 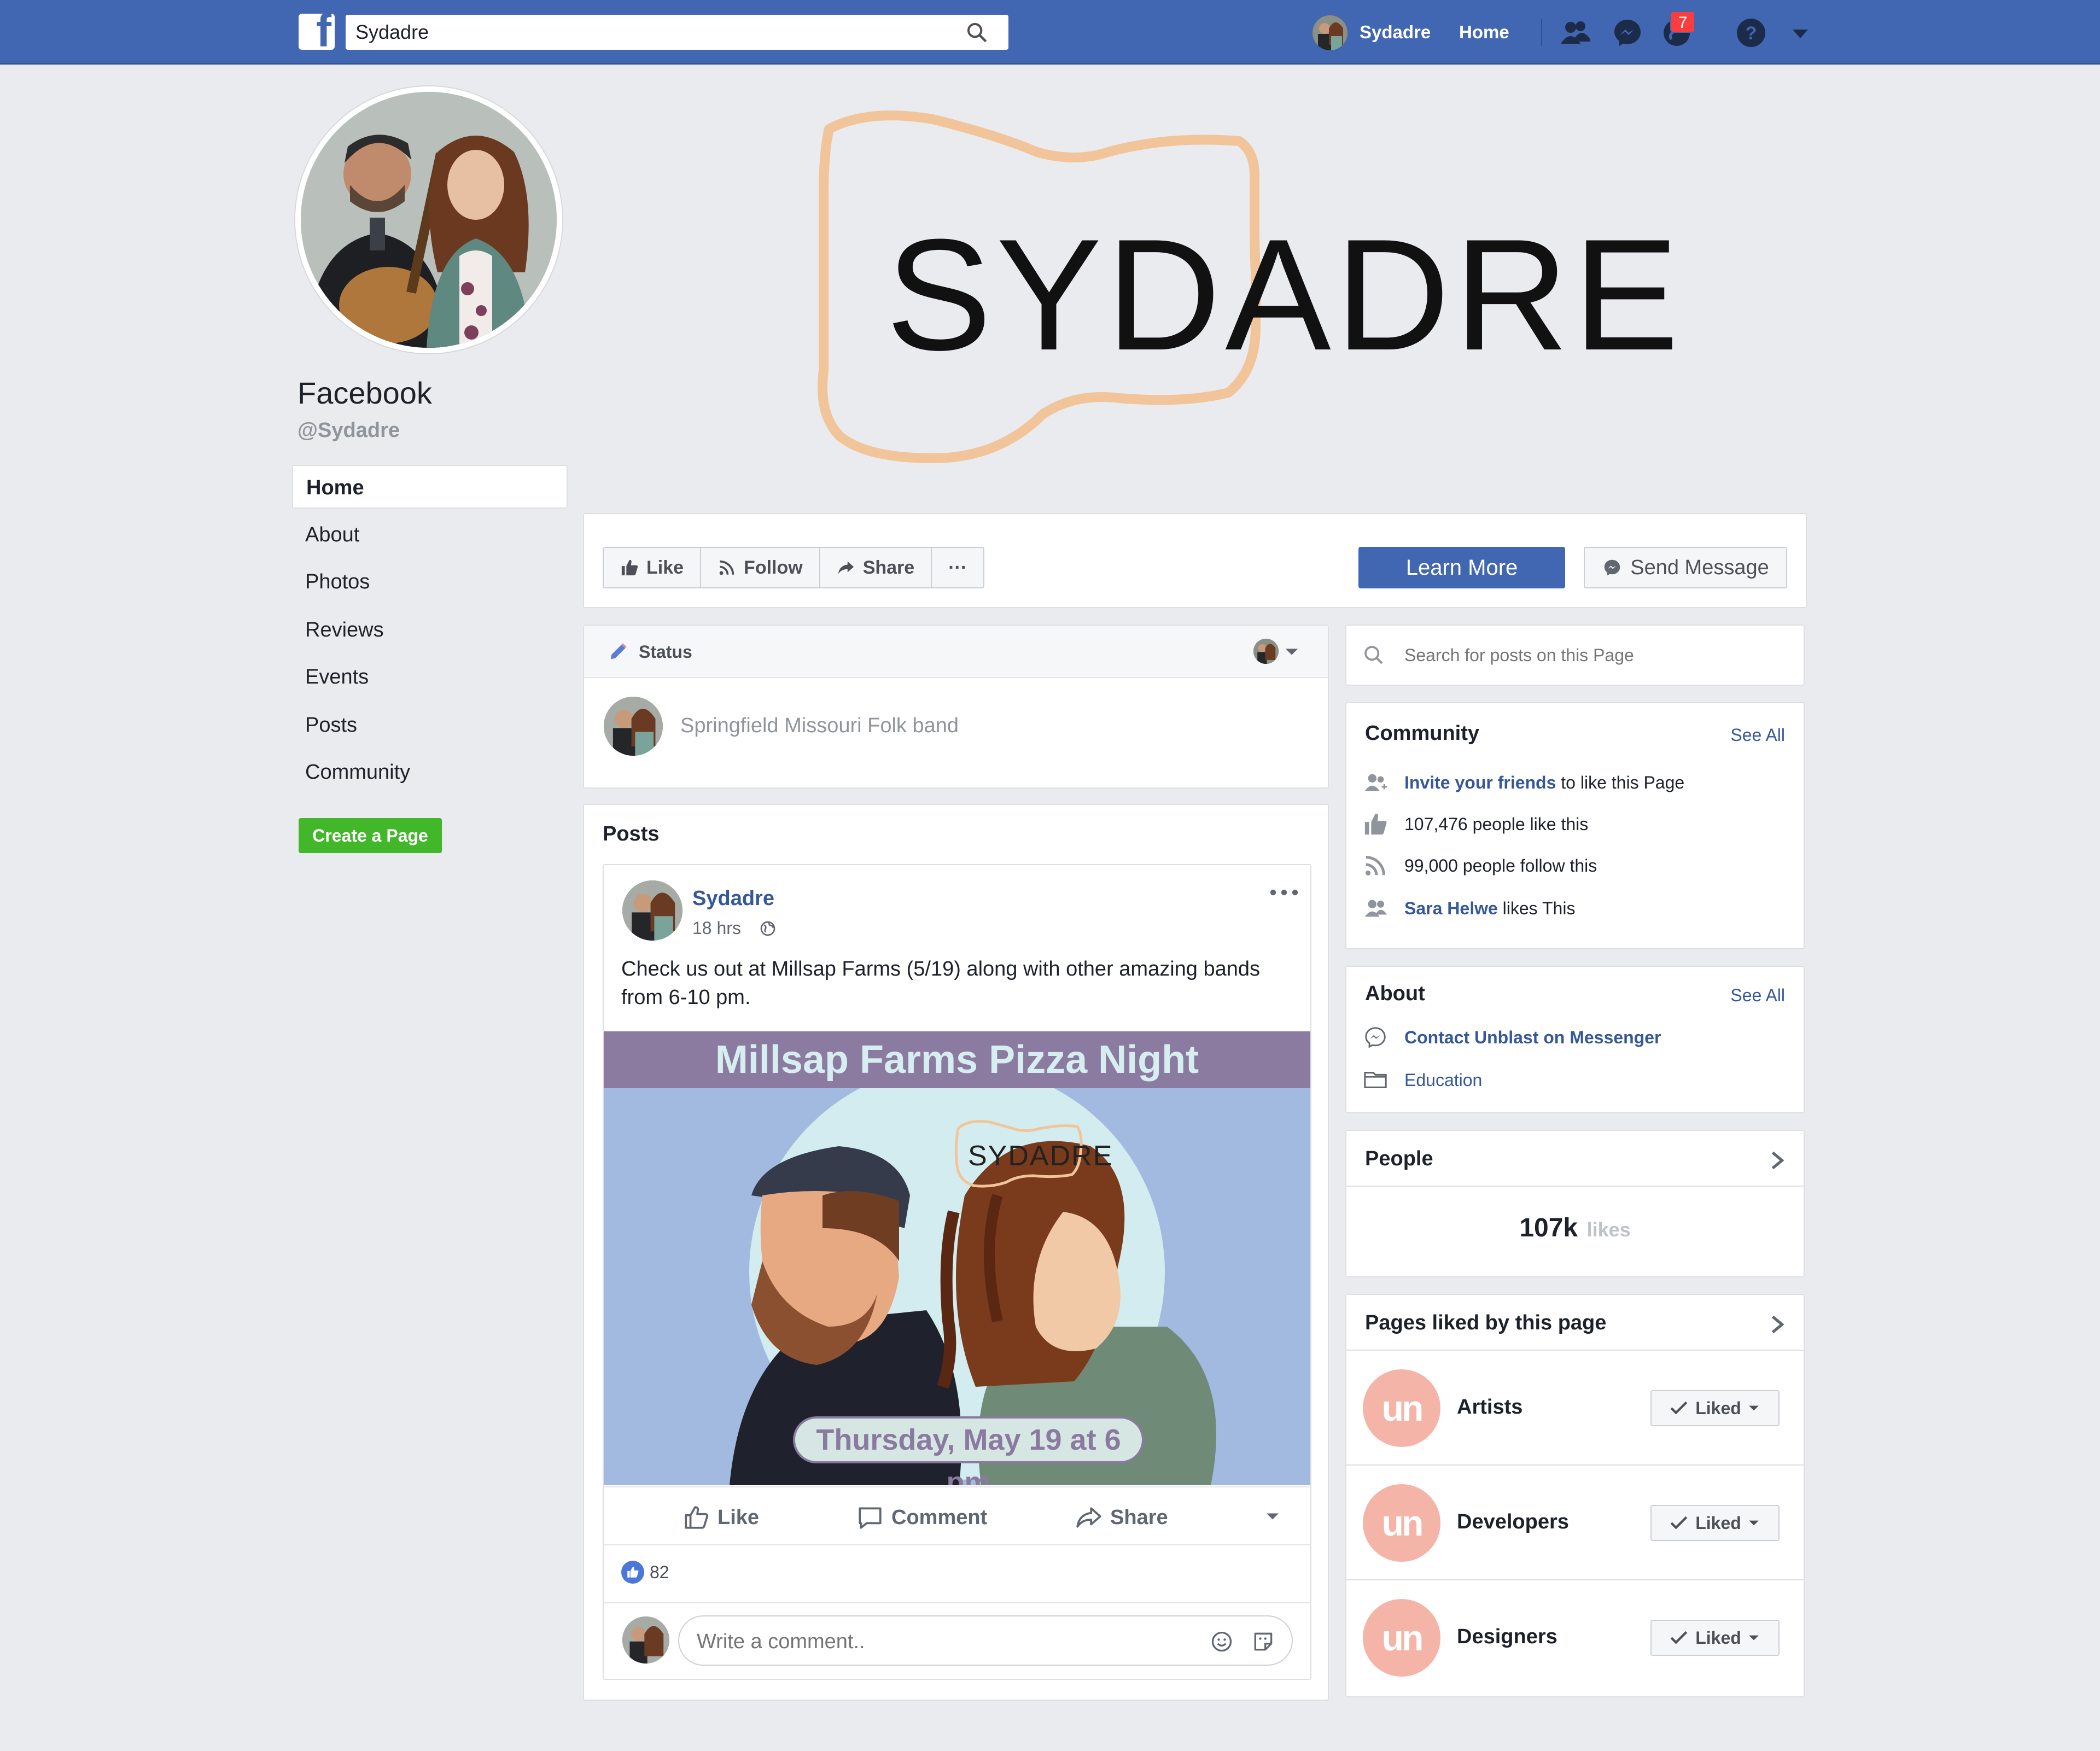 What do you see at coordinates (1480, 782) in the screenshot?
I see `invite-friends-link: Invite your friends` at bounding box center [1480, 782].